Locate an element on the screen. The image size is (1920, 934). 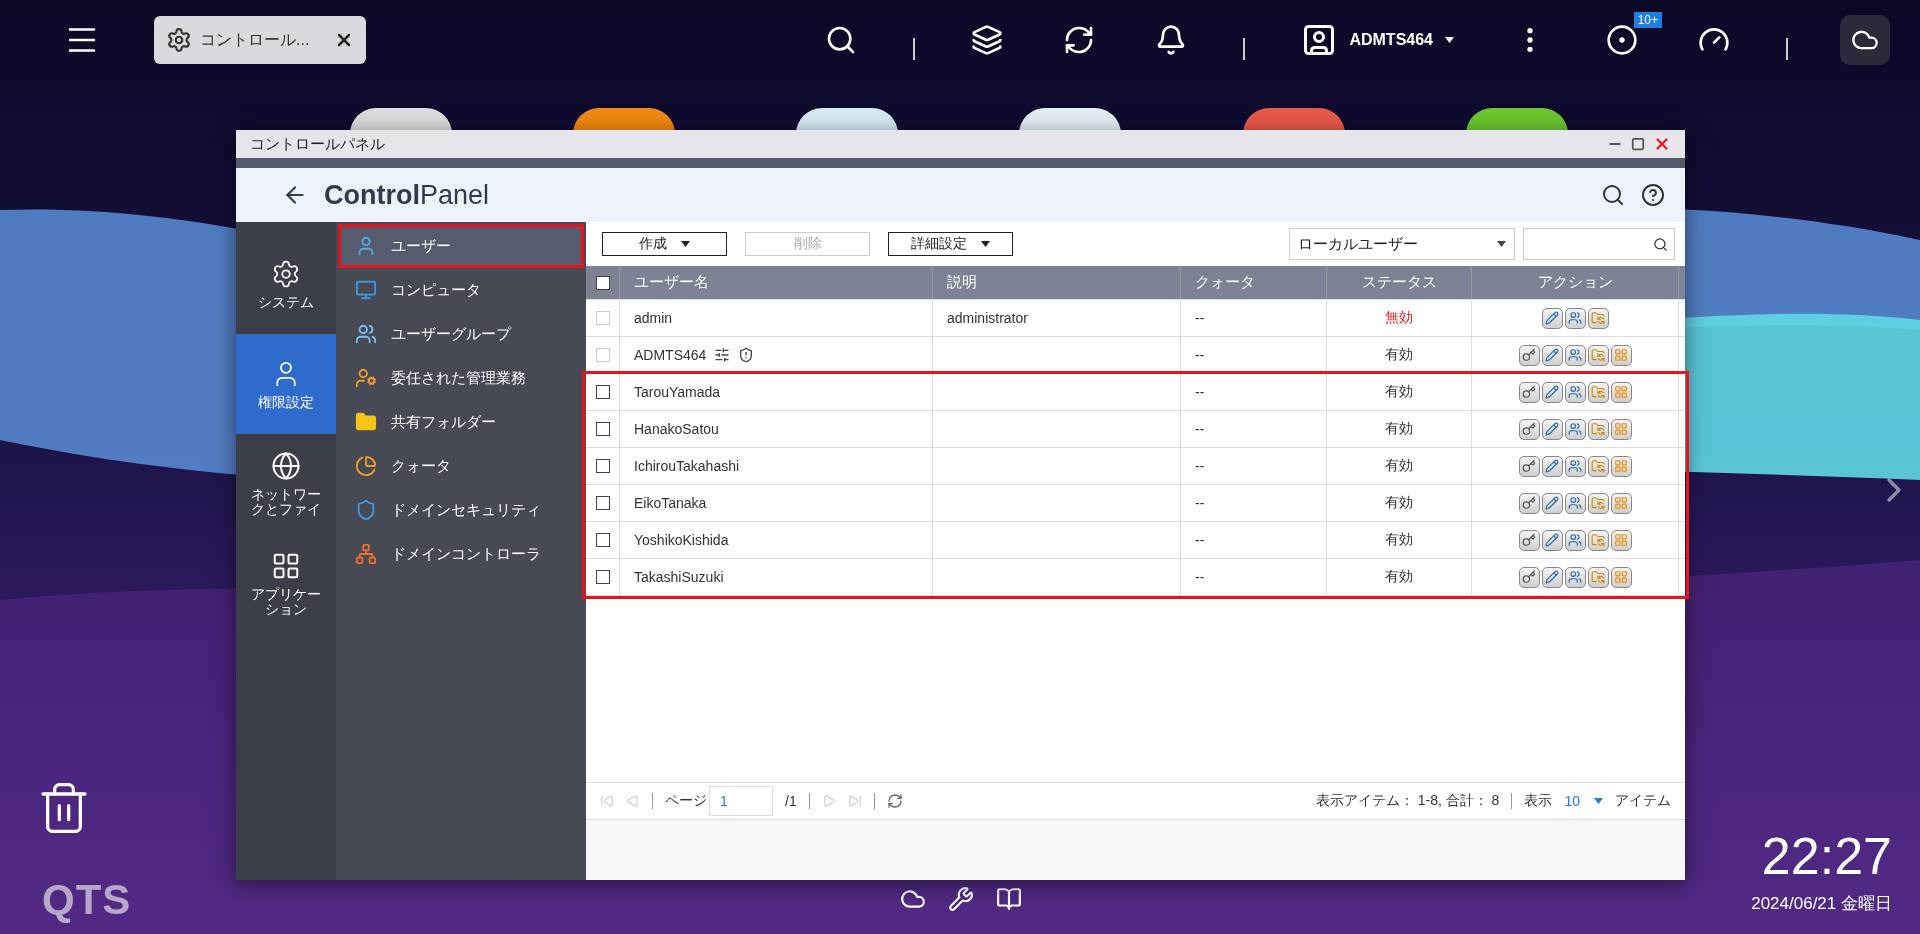
select-all-checkbox is located at coordinates (602, 282).